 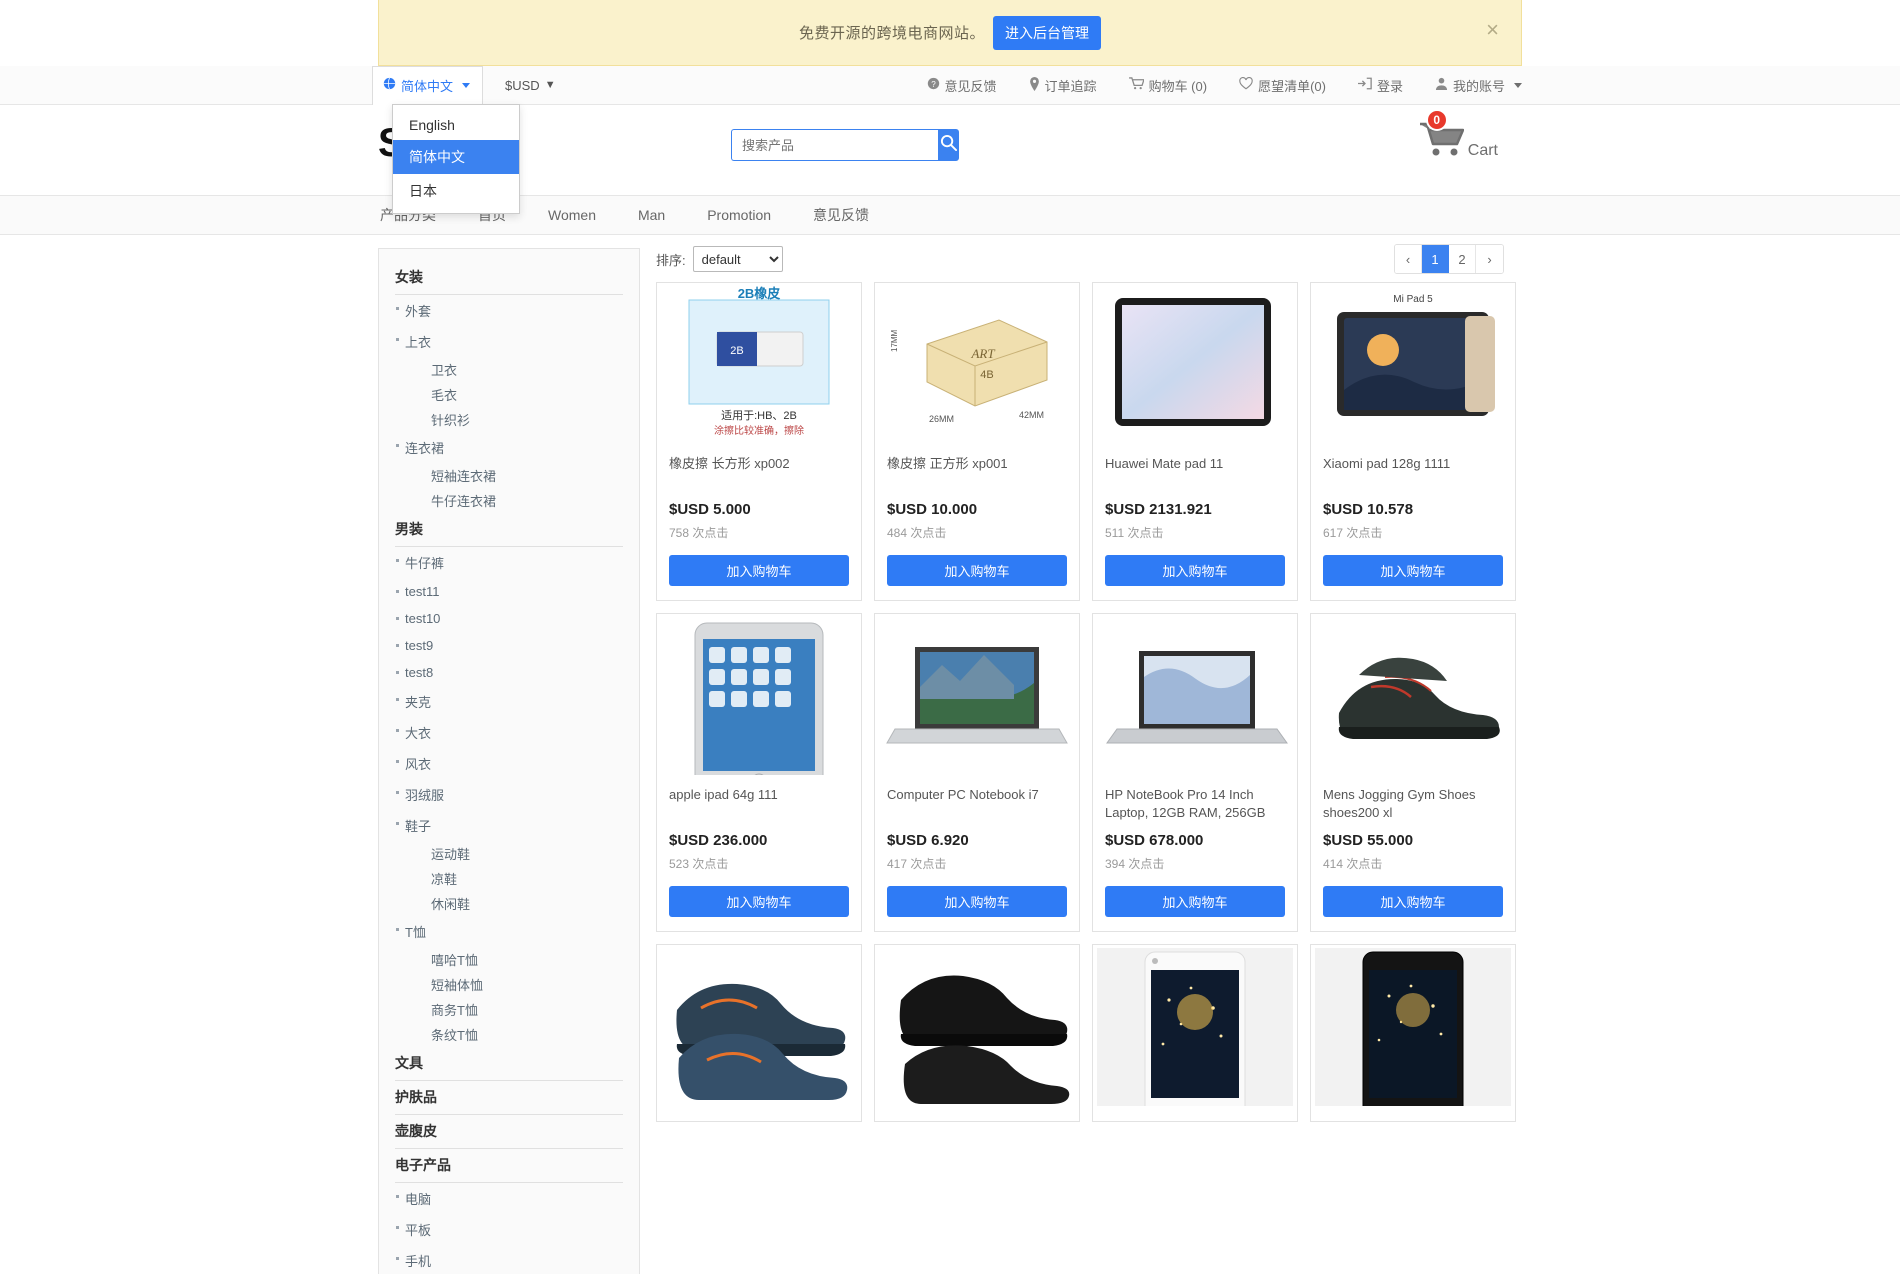 What do you see at coordinates (456, 191) in the screenshot?
I see `language-option-japanese: 日本` at bounding box center [456, 191].